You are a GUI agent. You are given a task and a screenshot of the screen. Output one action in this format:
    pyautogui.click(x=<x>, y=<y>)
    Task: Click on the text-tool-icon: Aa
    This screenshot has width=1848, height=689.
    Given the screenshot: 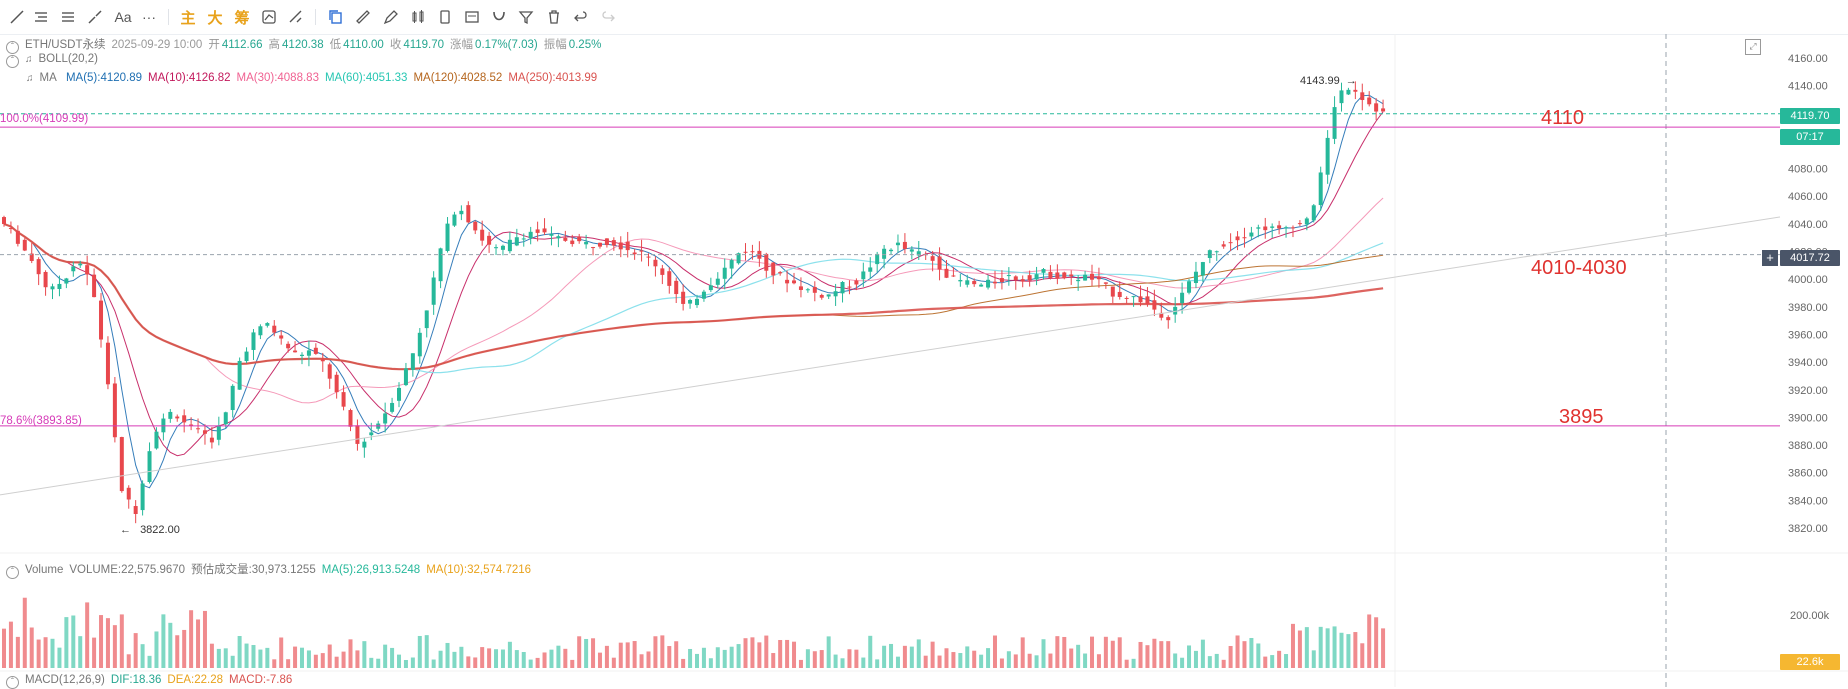 What is the action you would take?
    pyautogui.click(x=123, y=17)
    